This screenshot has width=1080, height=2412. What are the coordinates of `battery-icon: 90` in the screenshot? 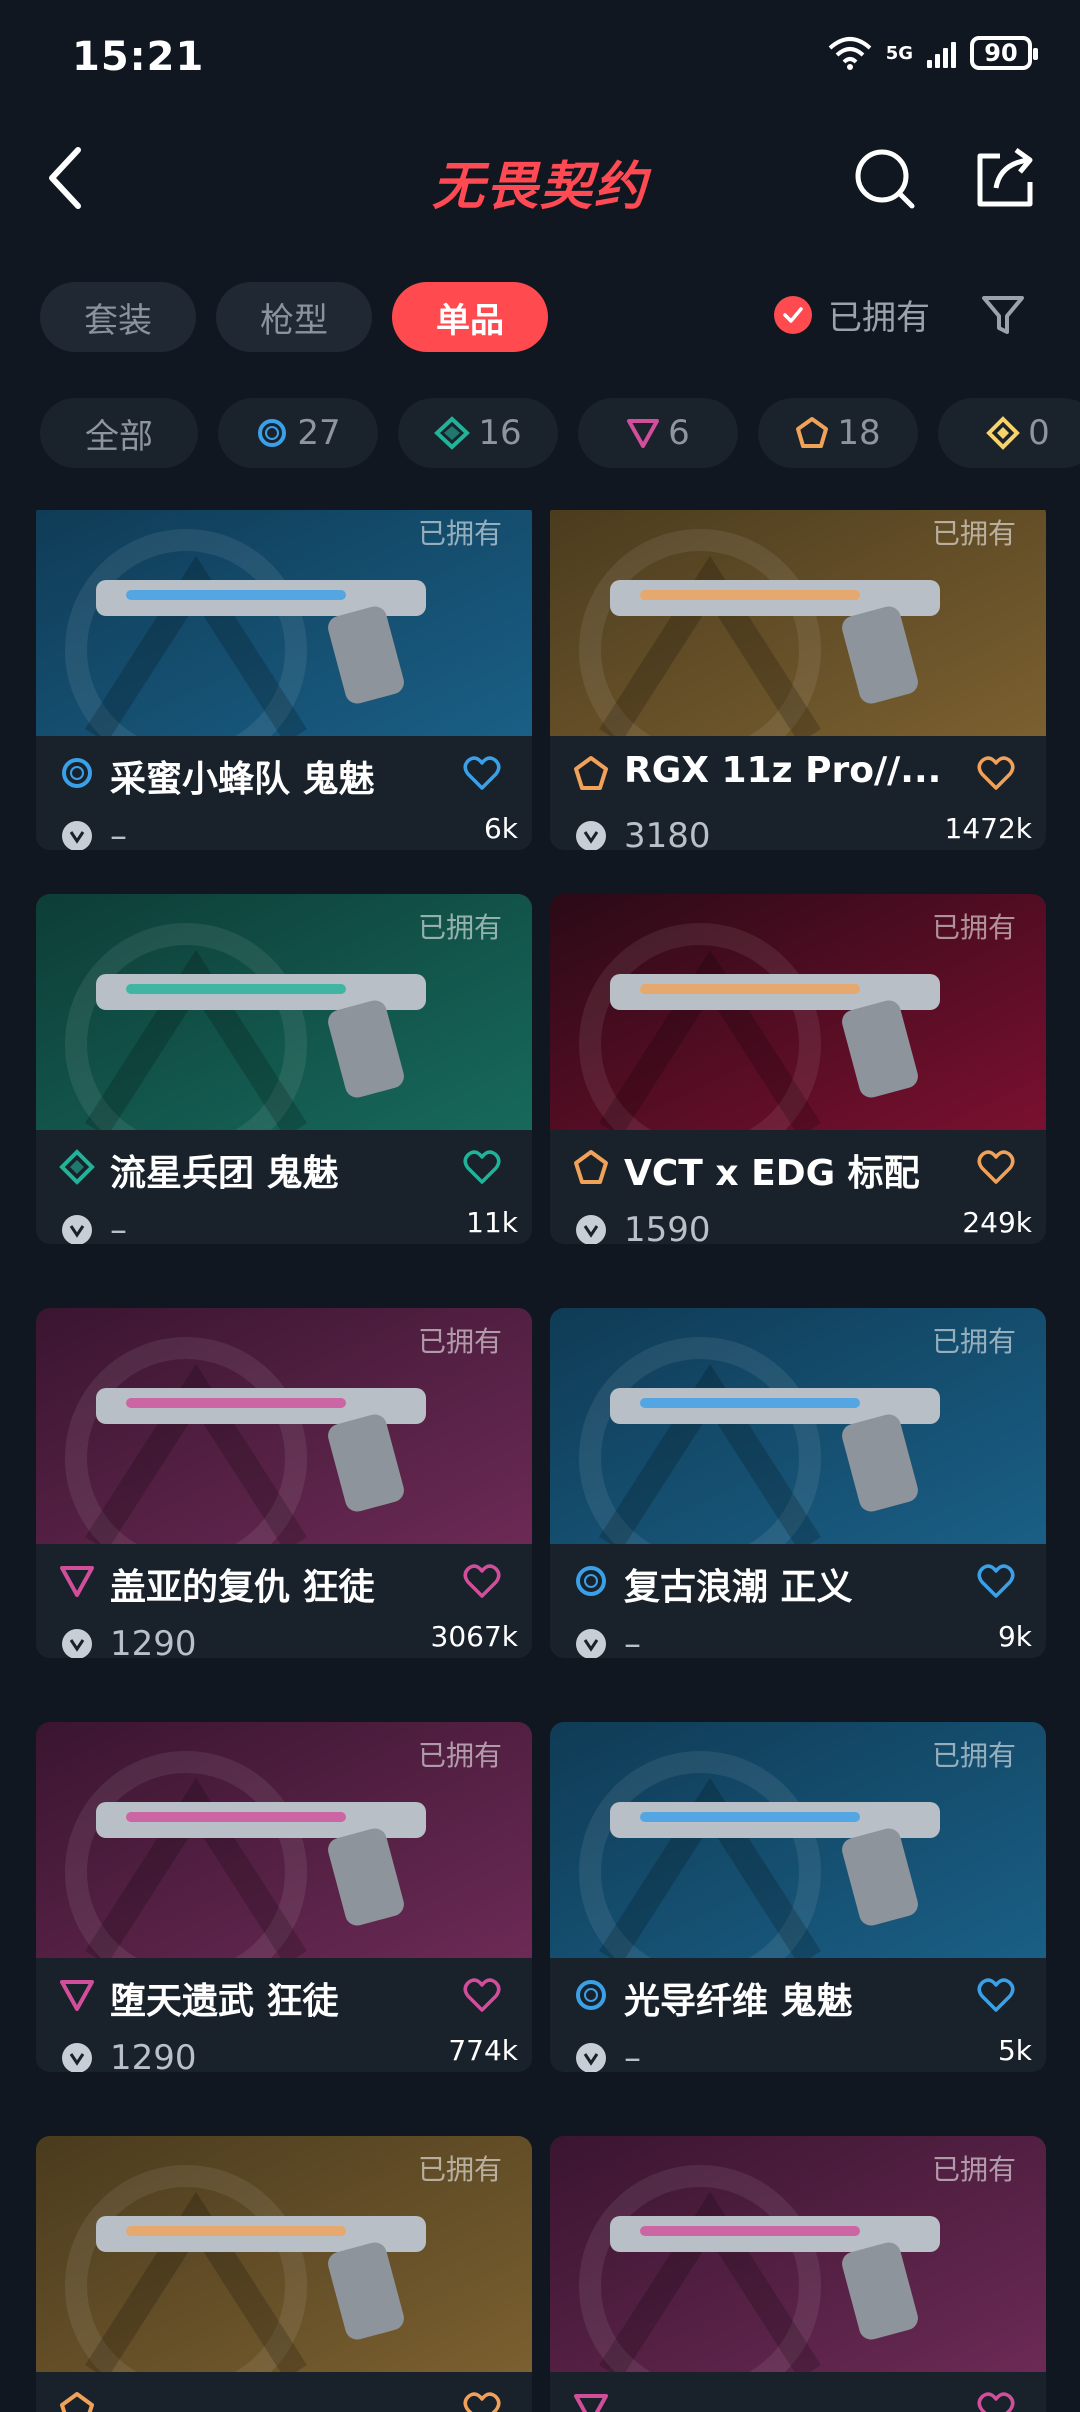 It's located at (1004, 53).